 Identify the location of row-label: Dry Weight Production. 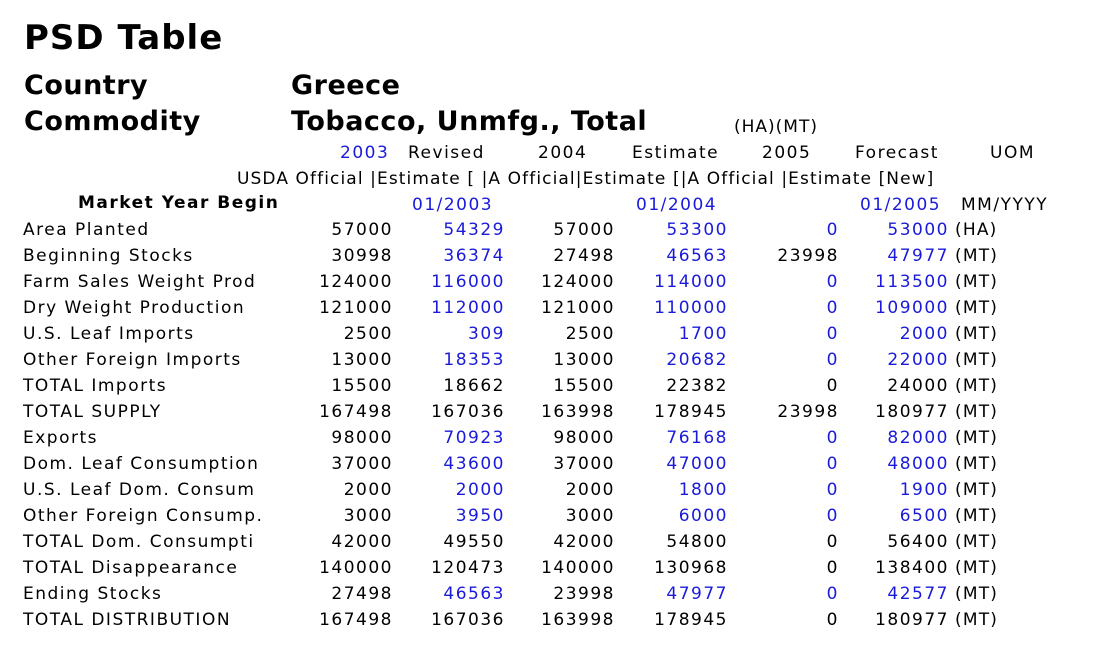
(134, 308).